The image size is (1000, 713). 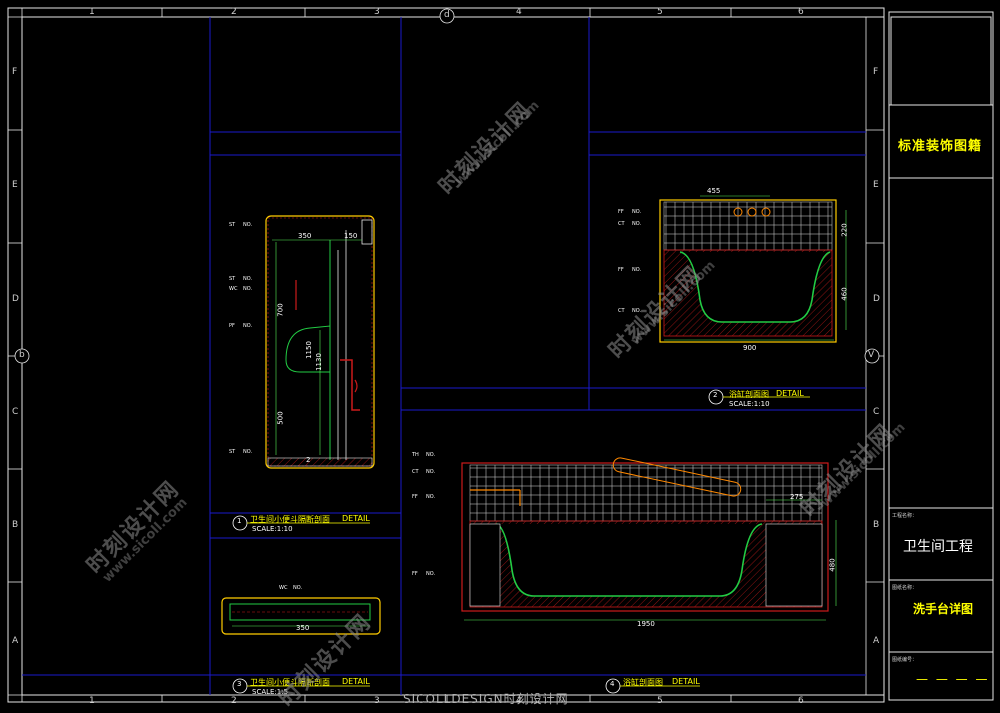 What do you see at coordinates (22, 355) in the screenshot?
I see `axis-label-left: b` at bounding box center [22, 355].